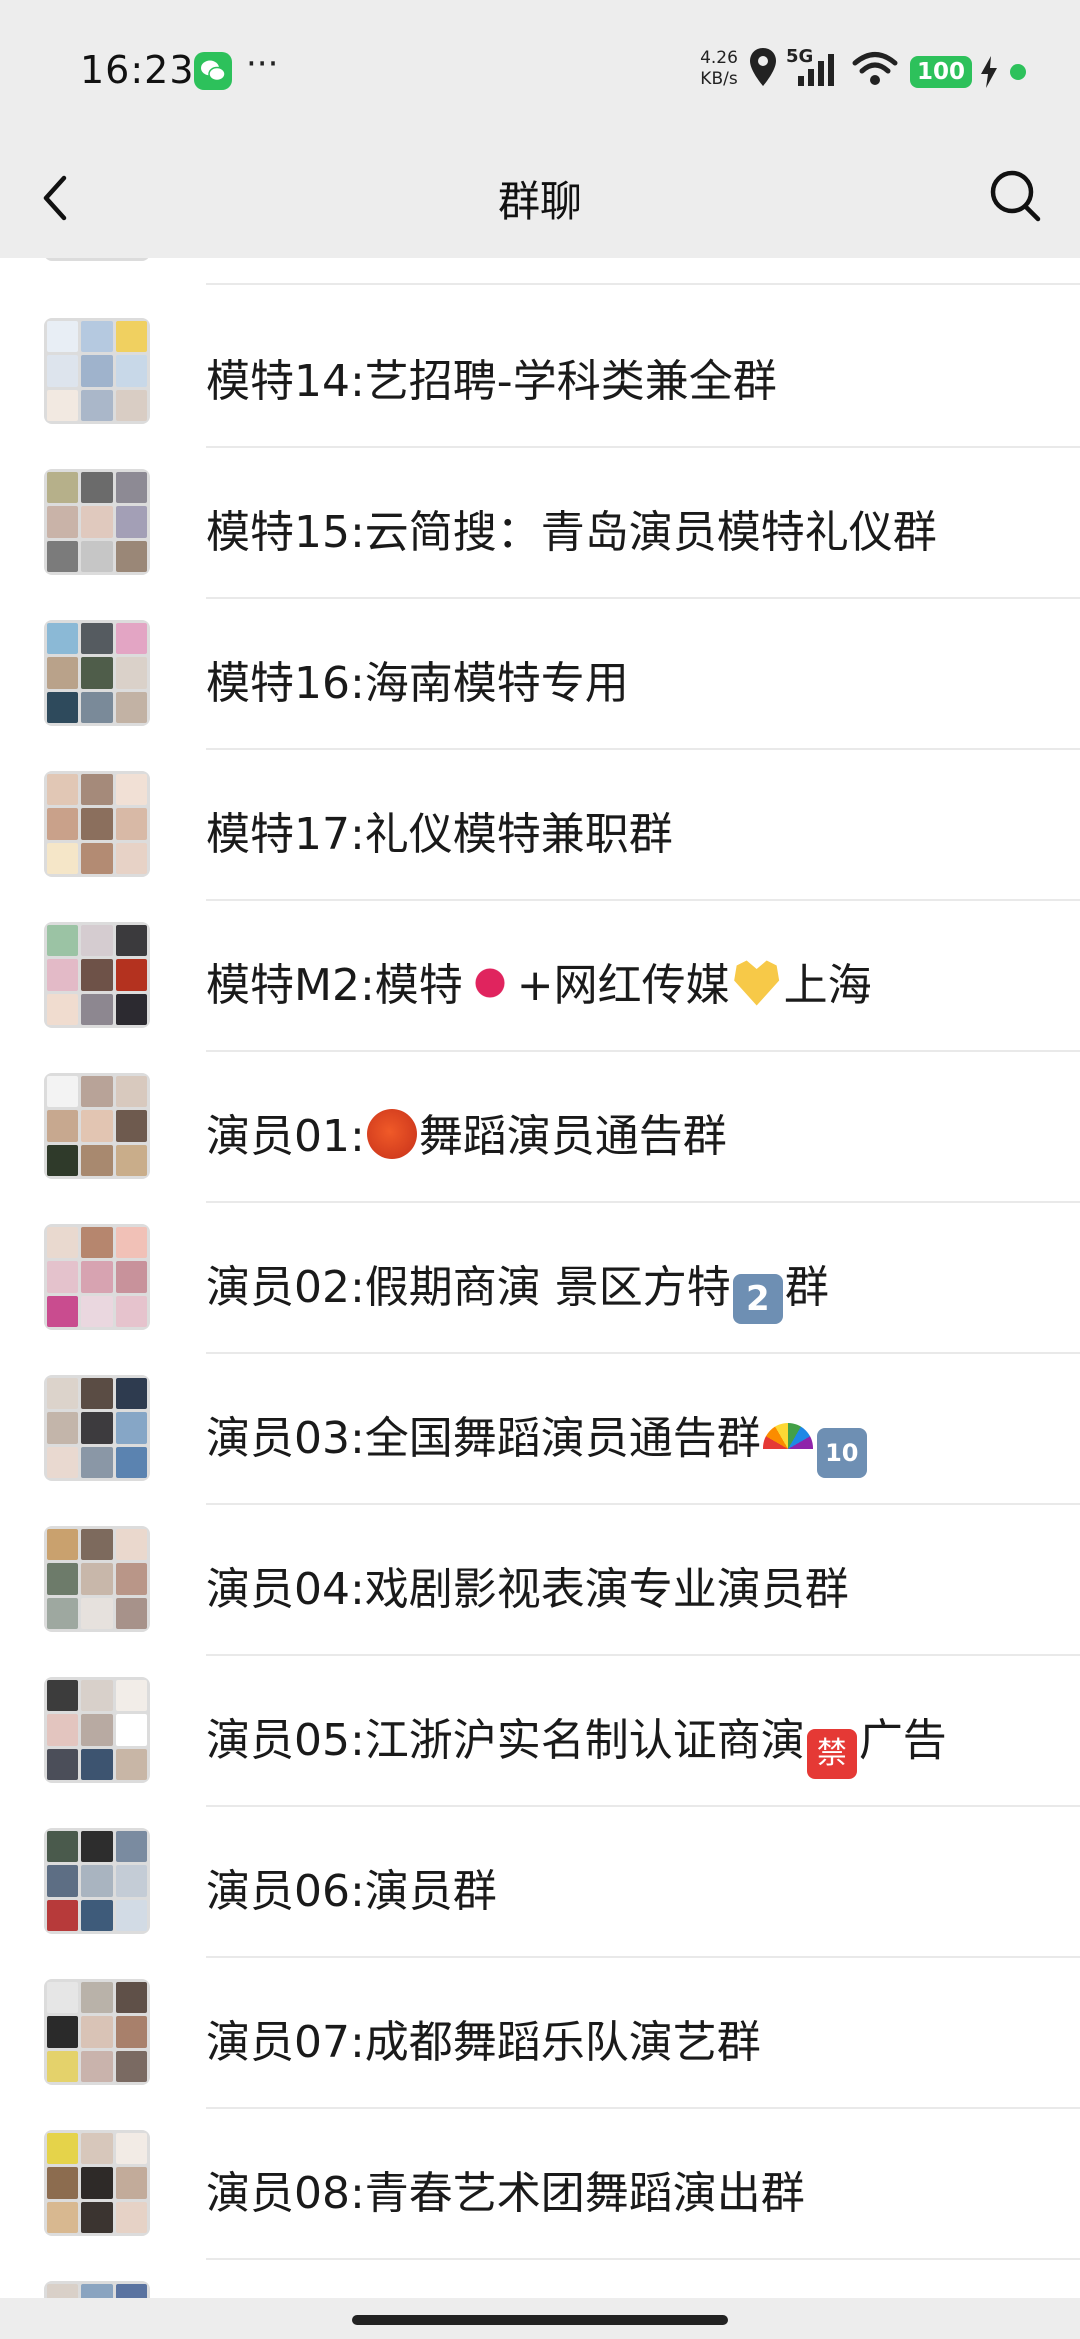  Describe the element at coordinates (468, 1287) in the screenshot. I see `group-name-part: 演员02:假期商演 景区方特` at that location.